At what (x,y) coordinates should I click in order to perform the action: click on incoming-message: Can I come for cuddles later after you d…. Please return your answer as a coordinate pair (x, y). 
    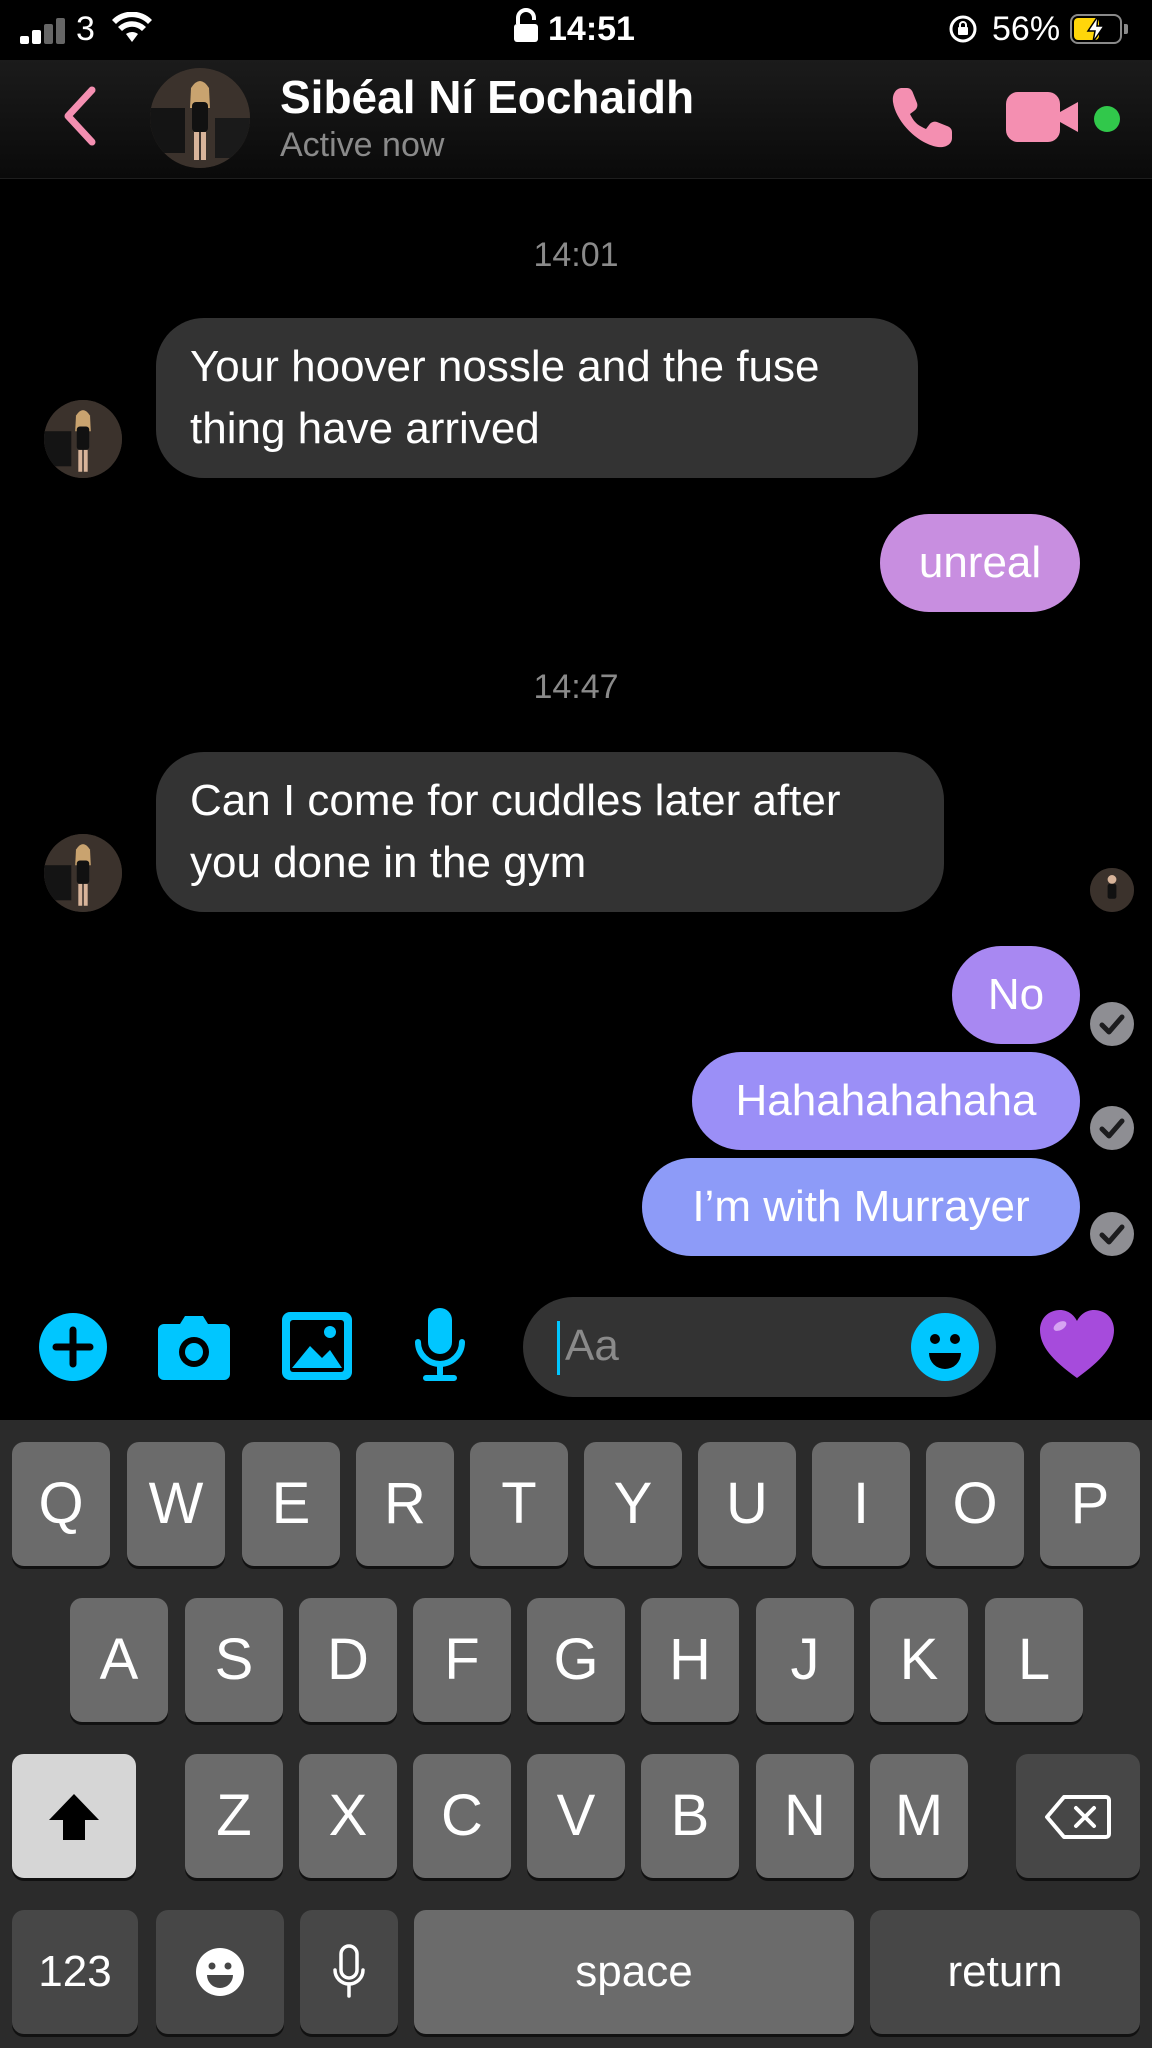
    Looking at the image, I should click on (550, 832).